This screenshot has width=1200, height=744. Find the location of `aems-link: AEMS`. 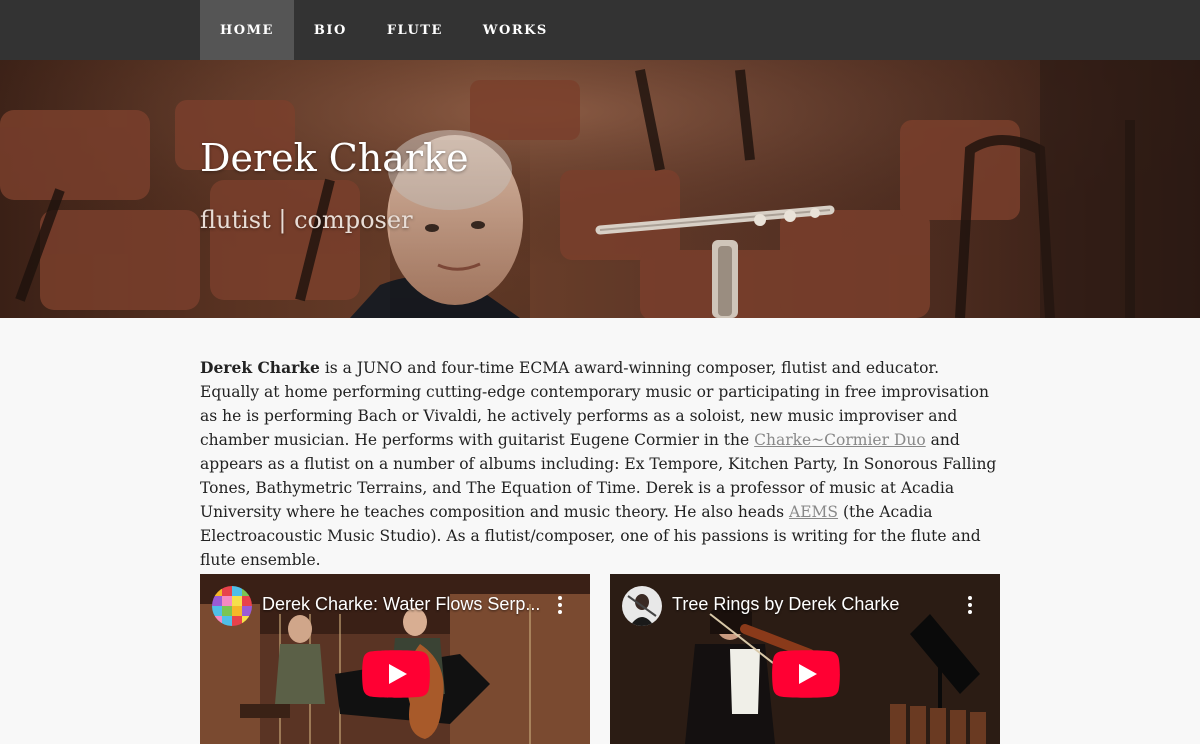

aems-link: AEMS is located at coordinates (813, 512).